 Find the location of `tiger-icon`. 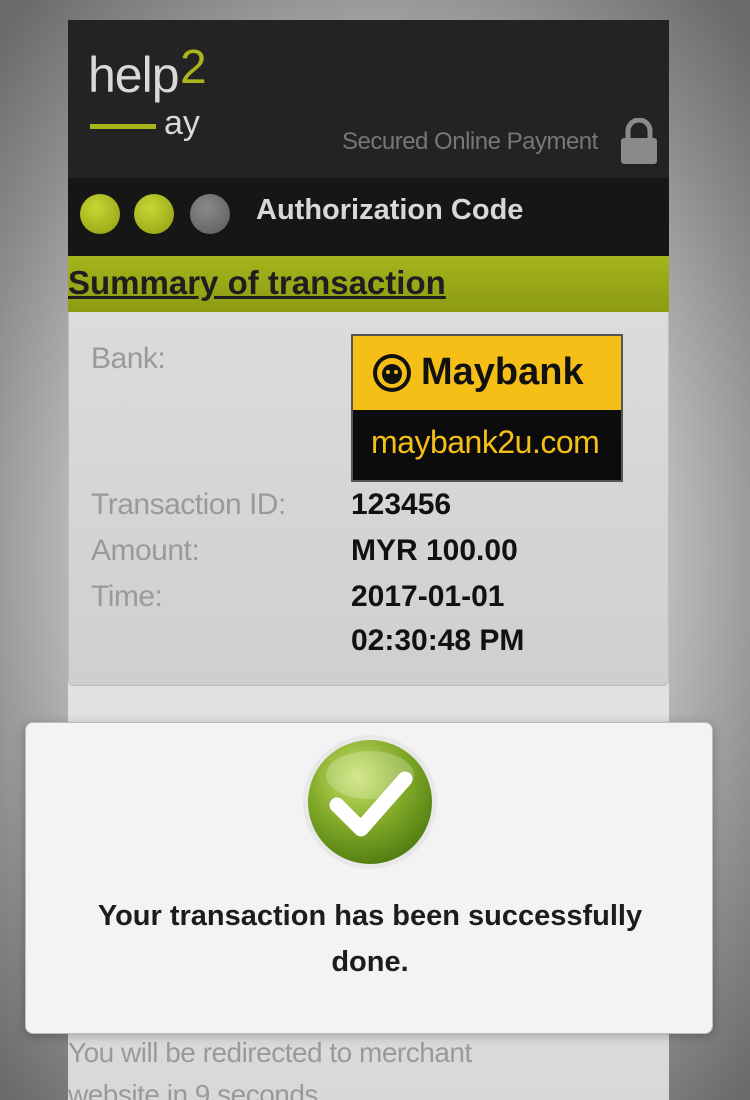

tiger-icon is located at coordinates (392, 373).